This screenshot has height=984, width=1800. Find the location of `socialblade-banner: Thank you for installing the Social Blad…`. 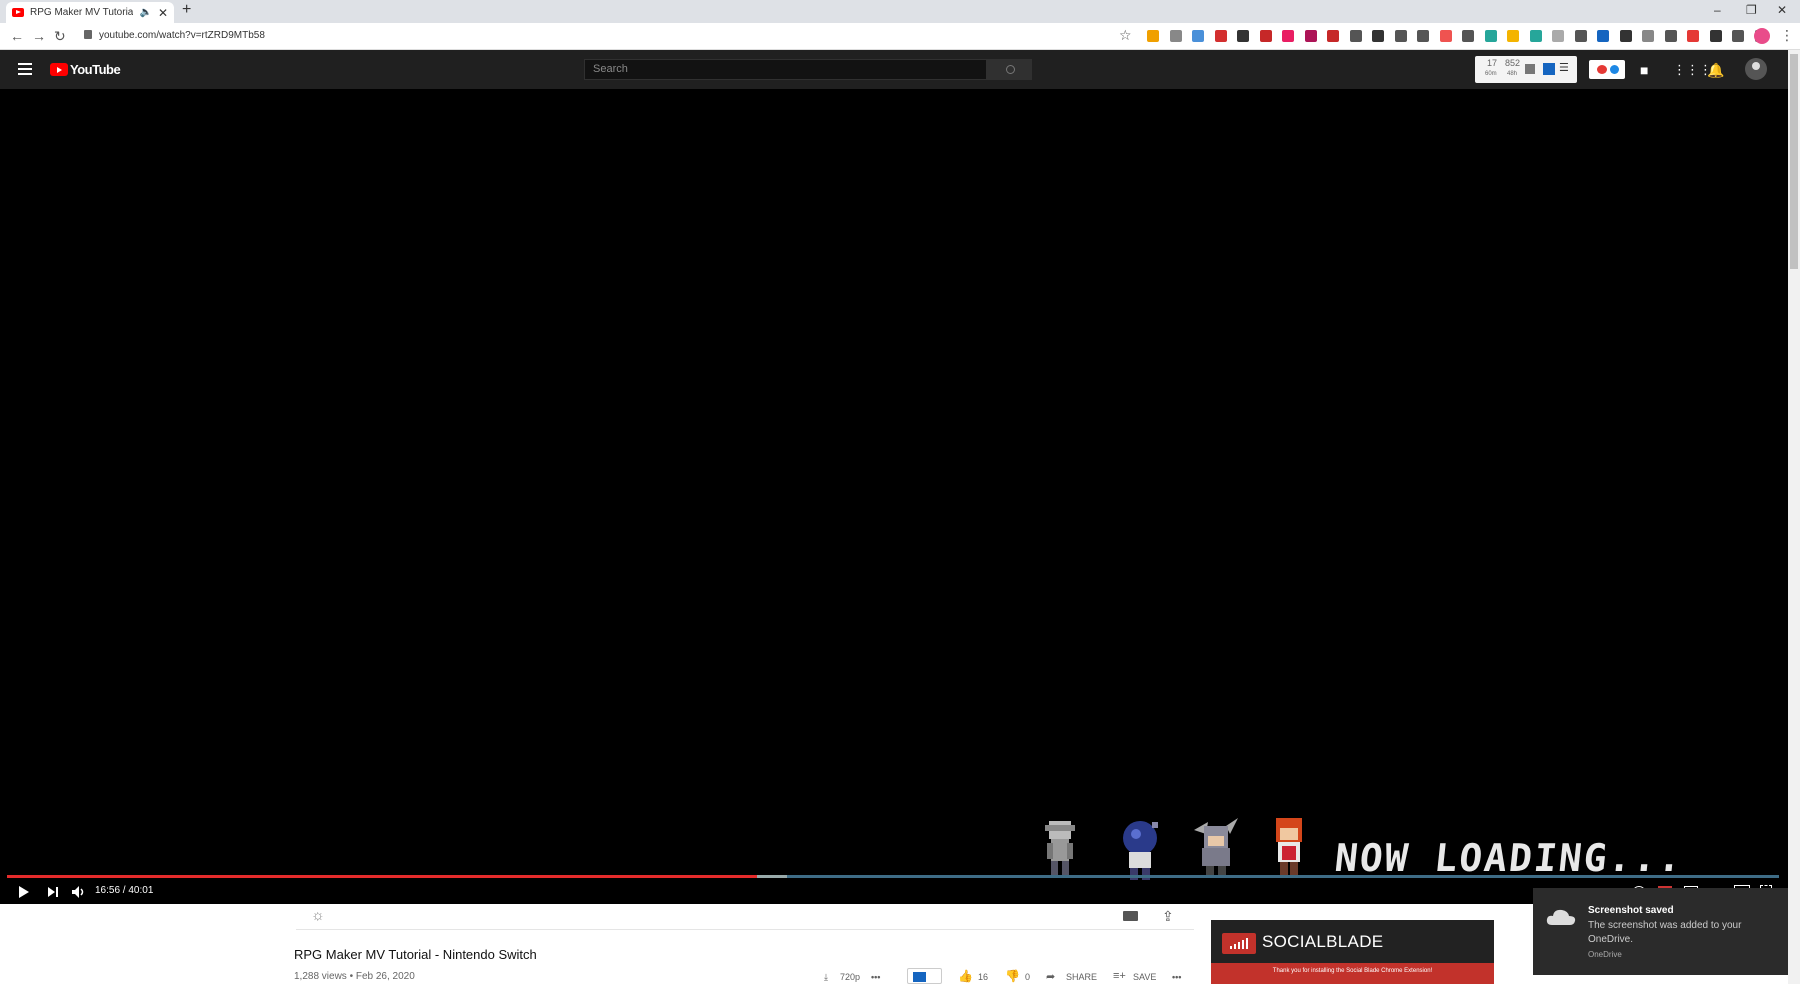

socialblade-banner: Thank you for installing the Social Blad… is located at coordinates (1352, 973).